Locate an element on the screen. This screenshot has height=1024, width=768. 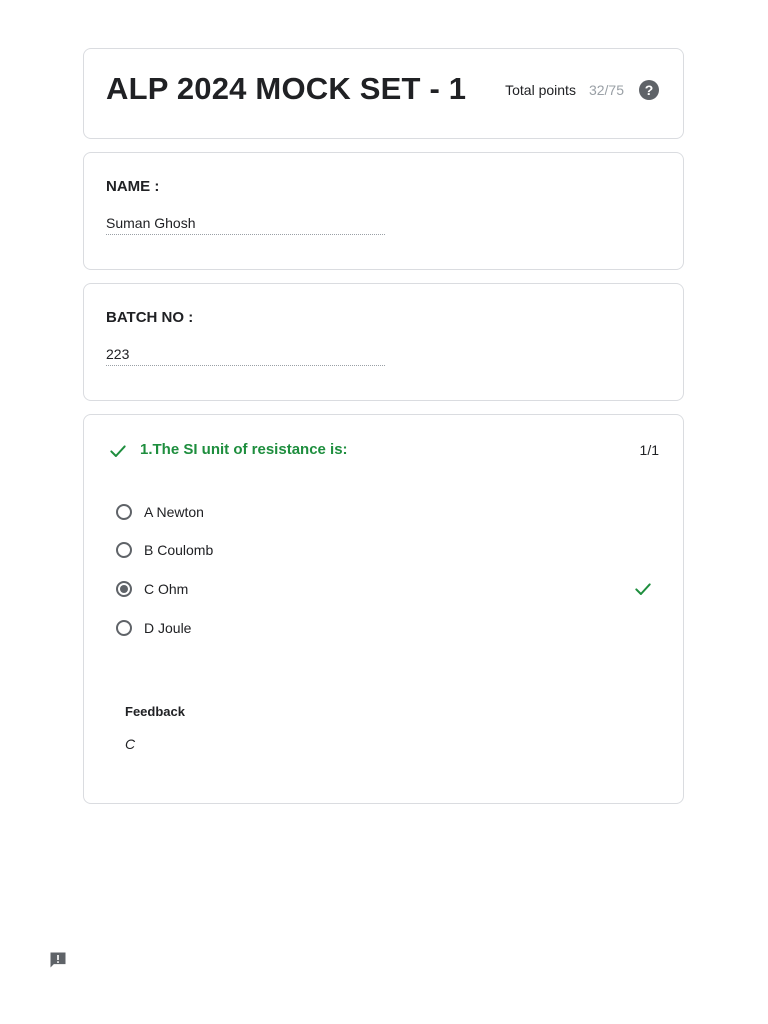
option-label: A Newton is located at coordinates (174, 512).